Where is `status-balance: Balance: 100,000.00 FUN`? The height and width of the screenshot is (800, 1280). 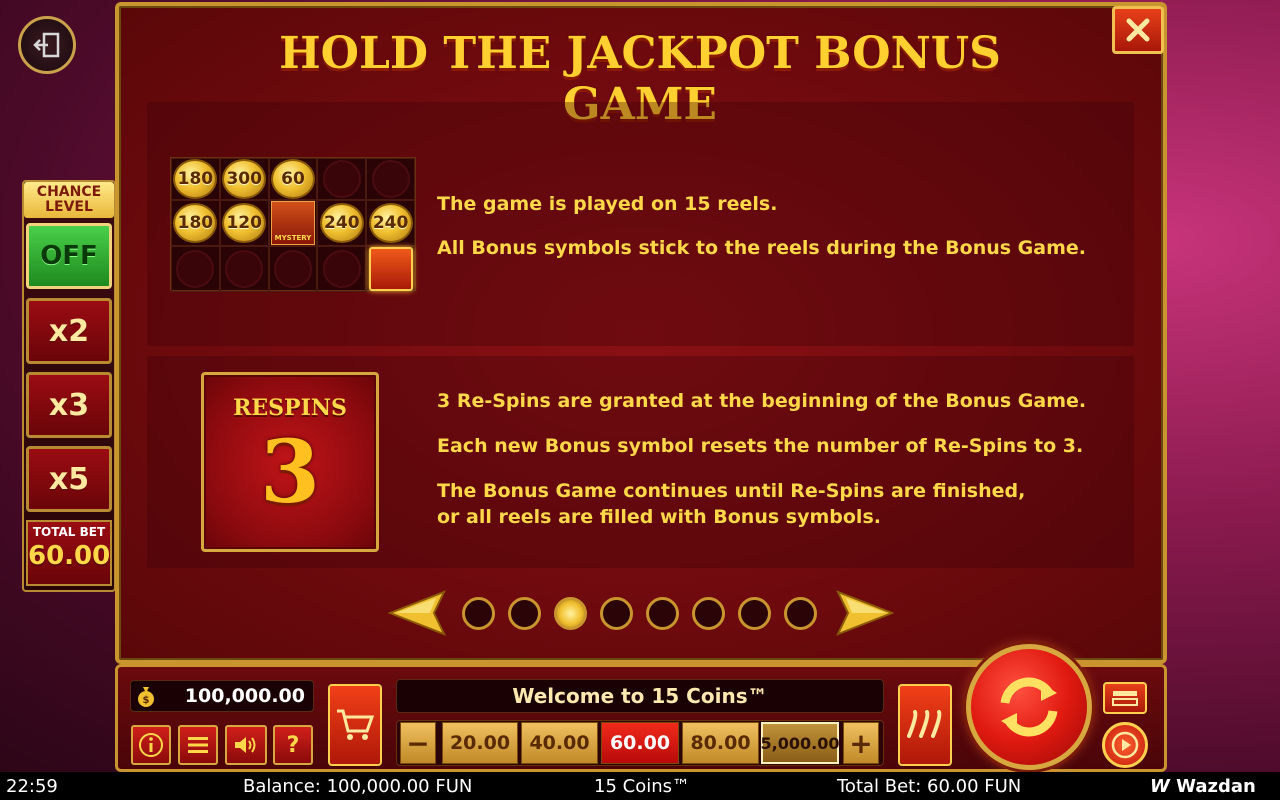
status-balance: Balance: 100,000.00 FUN is located at coordinates (358, 786).